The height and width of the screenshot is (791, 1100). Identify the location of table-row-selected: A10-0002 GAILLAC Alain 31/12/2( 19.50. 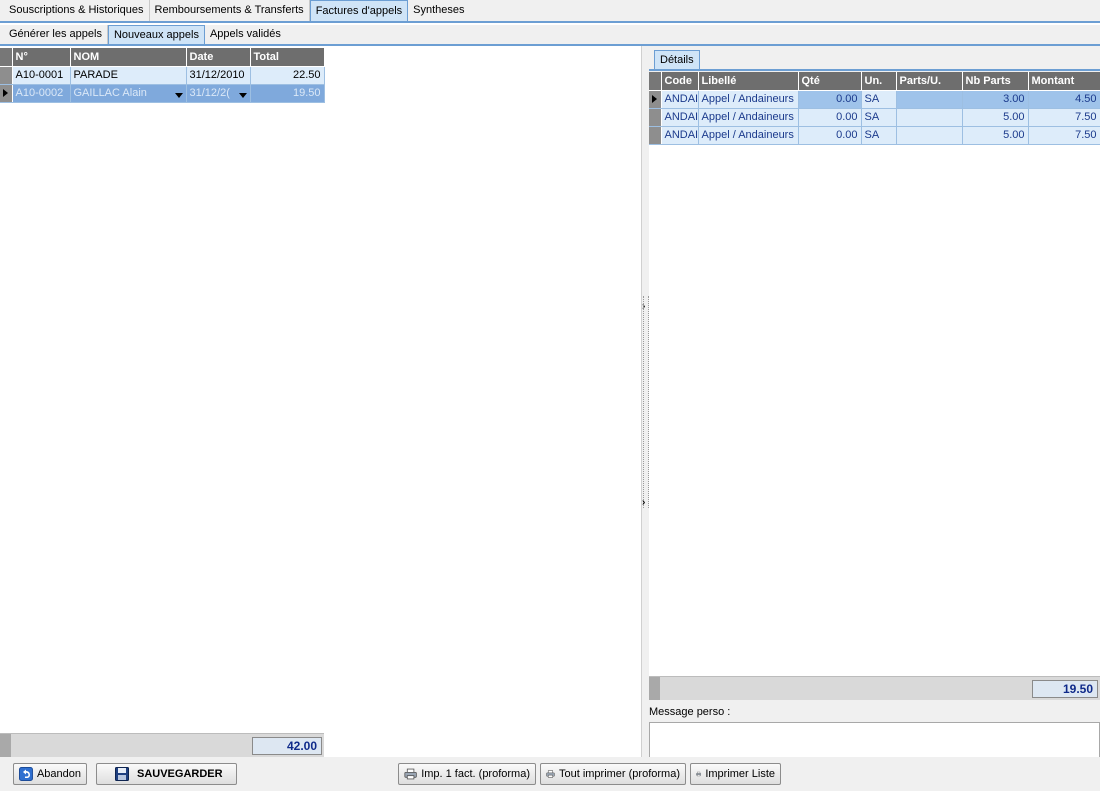
(162, 93).